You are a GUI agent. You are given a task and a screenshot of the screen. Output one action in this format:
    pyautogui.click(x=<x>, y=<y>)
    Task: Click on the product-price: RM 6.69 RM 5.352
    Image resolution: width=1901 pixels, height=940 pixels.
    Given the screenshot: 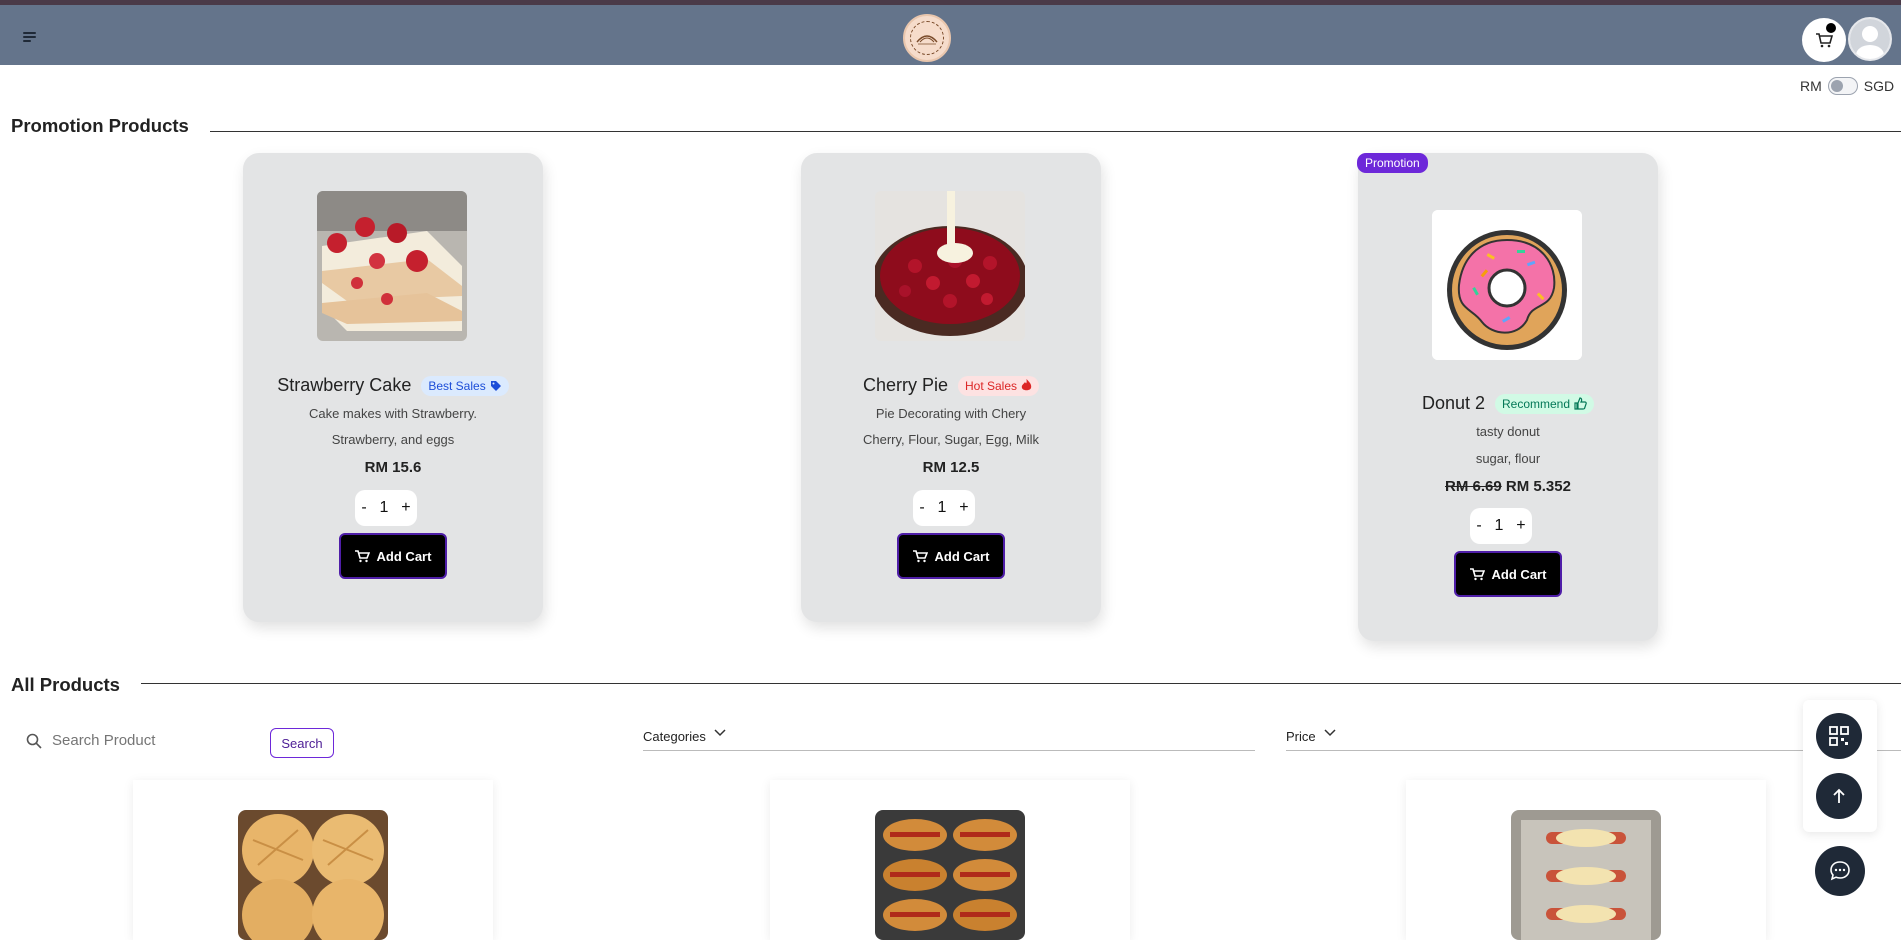 What is the action you would take?
    pyautogui.click(x=1508, y=486)
    